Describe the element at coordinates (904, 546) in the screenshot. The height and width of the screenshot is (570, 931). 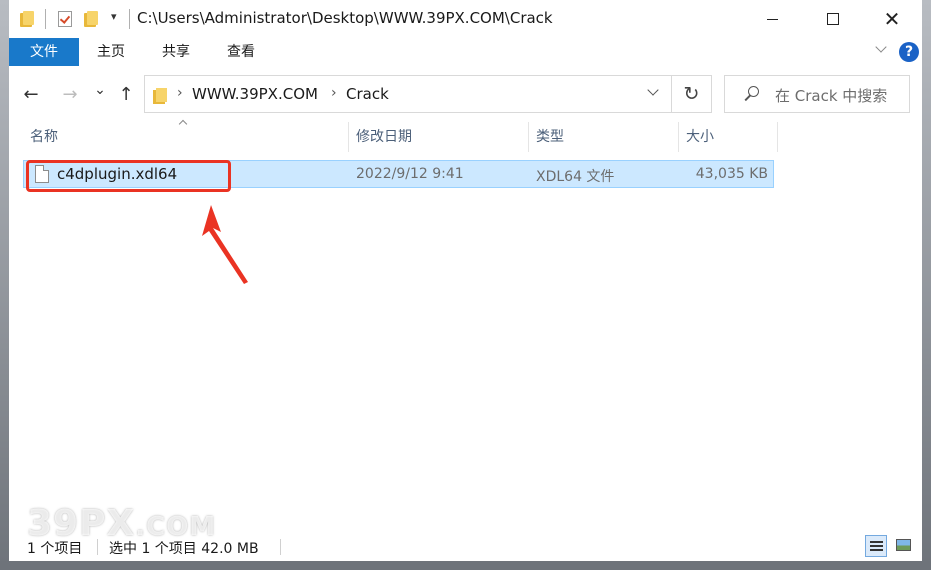
I see `large-icons-view-icon` at that location.